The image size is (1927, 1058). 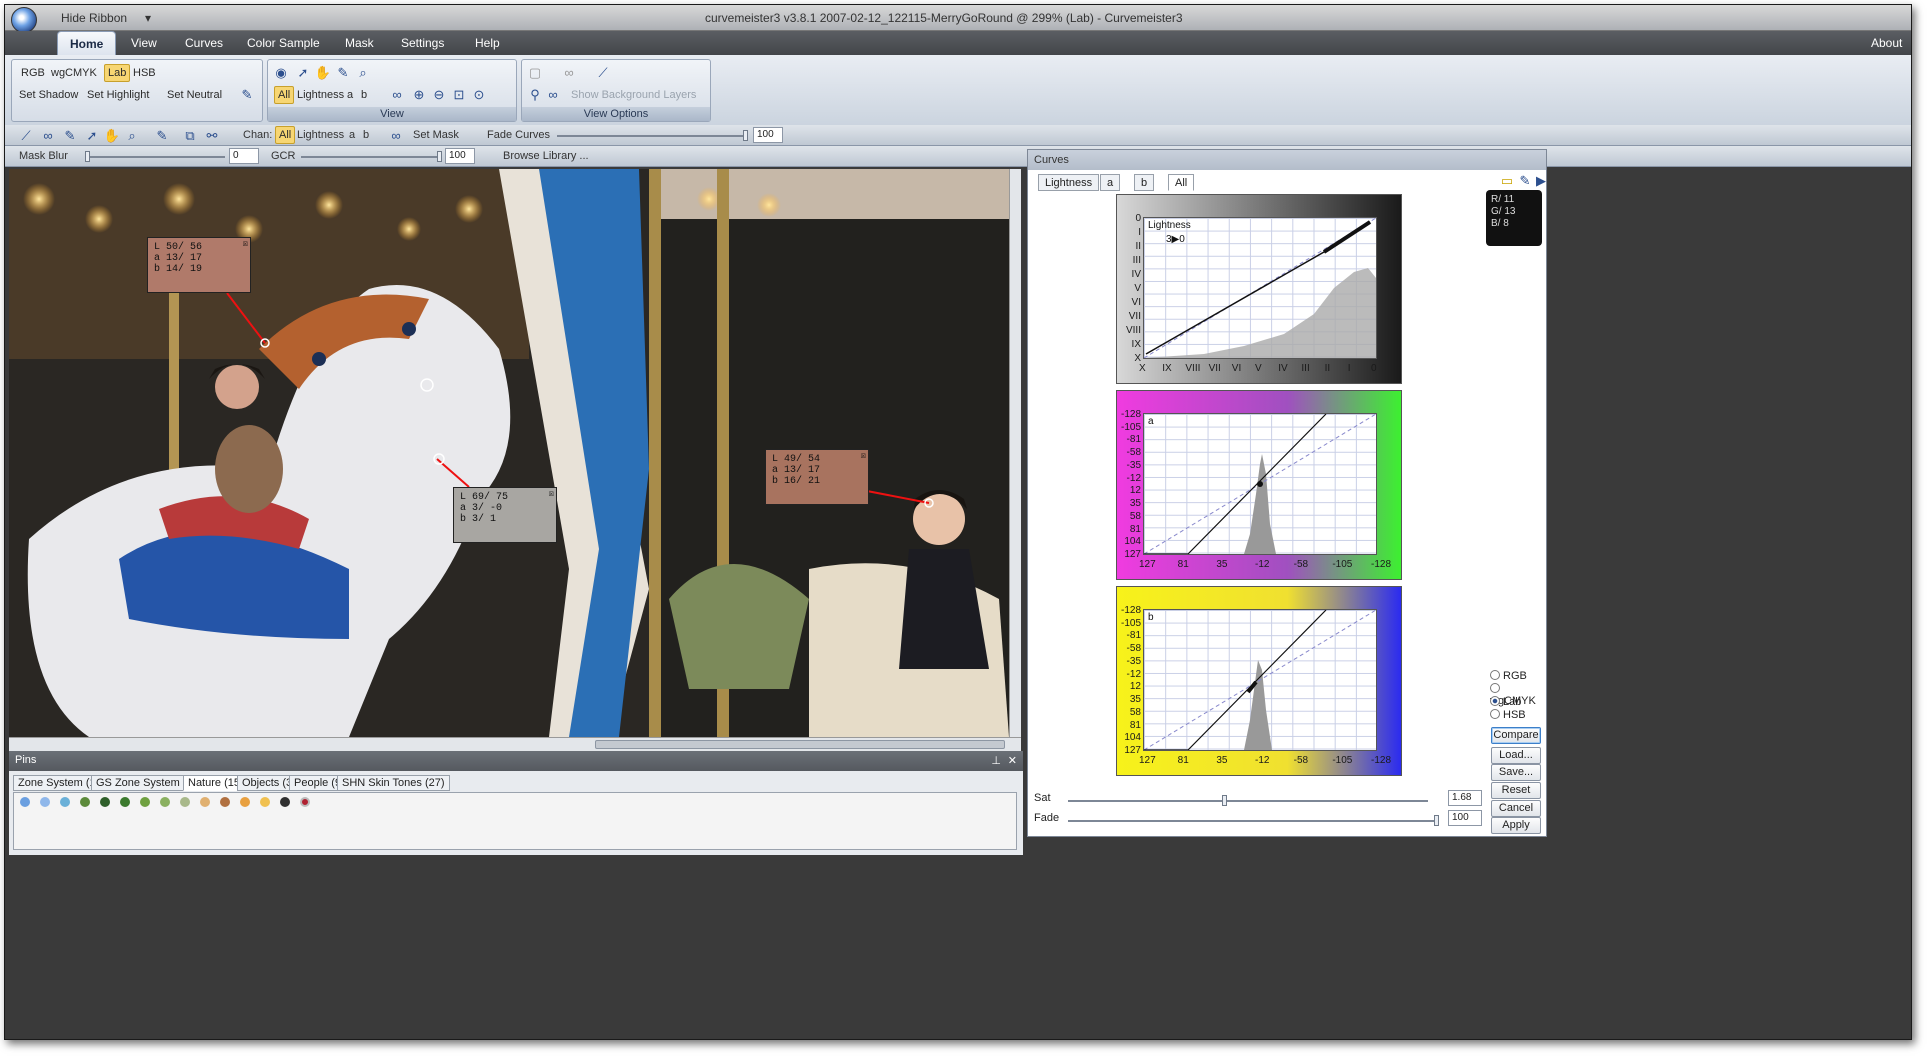 I want to click on color-sample-box: ☒ L 69/ 75 a 3/ -0 b 3/ 1, so click(x=505, y=515).